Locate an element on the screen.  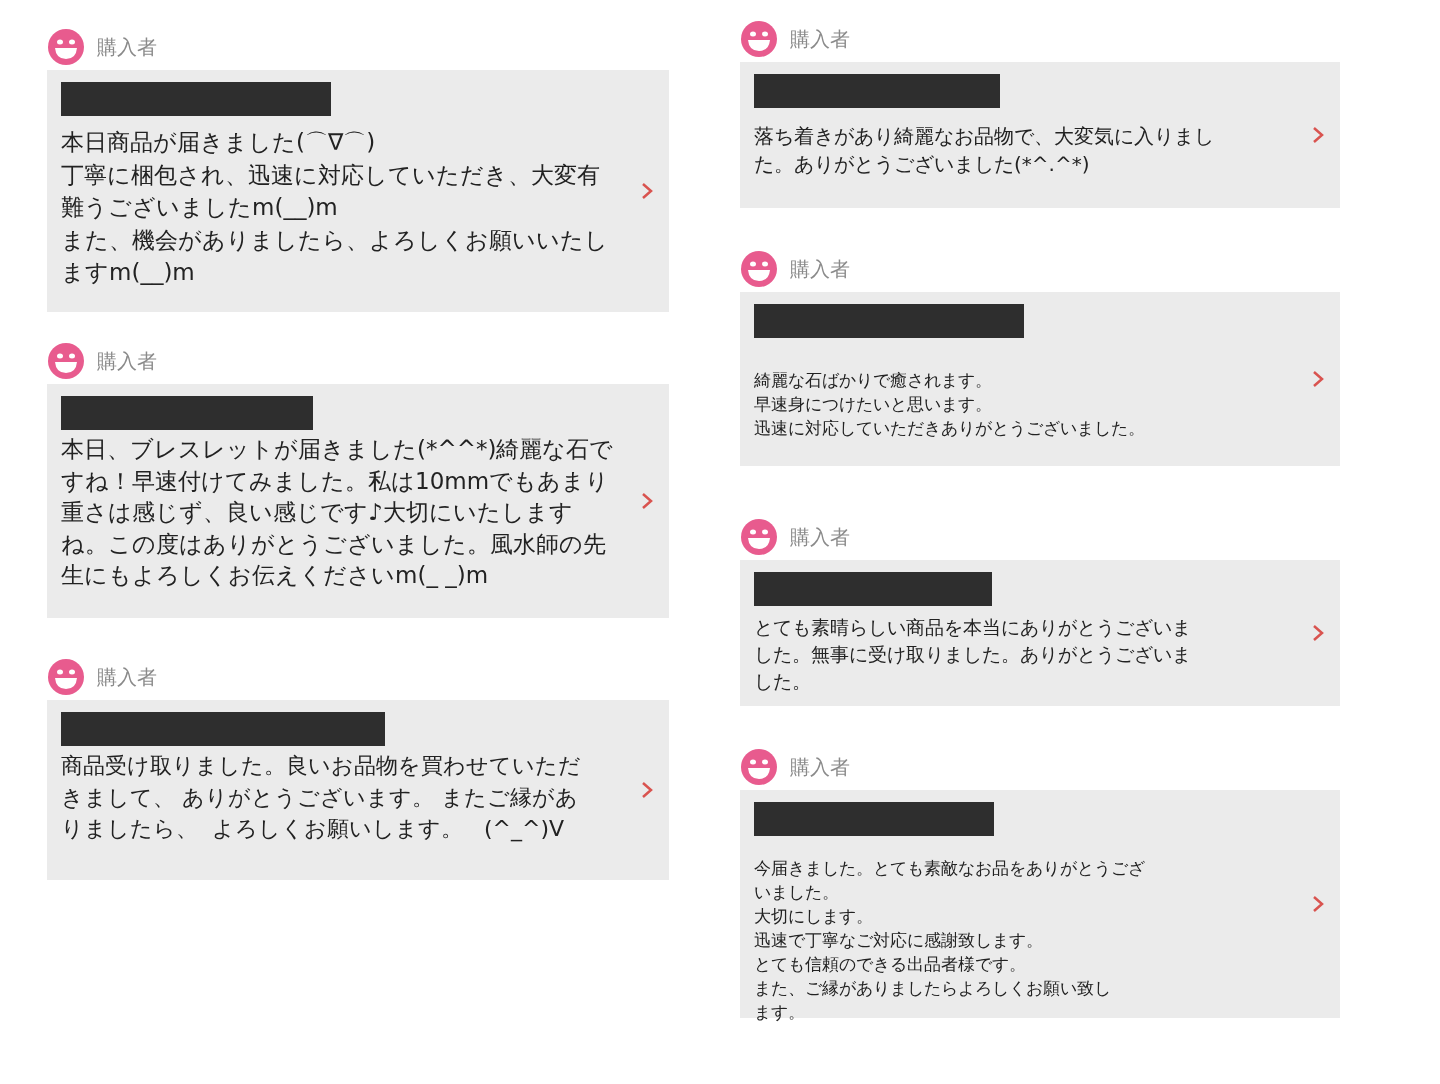
review-text: 本日、ブレスレットが届きました(*^^*)綺麗な石で すね！早速付けてみました。私は10mmでもあまり 重さは感じず、良い感じです♪大切にいたします ね。この度はありがとうございました。風水師の先 生にもよろしくお伝えくださいm(_ _)m is located at coordinates (338, 512).